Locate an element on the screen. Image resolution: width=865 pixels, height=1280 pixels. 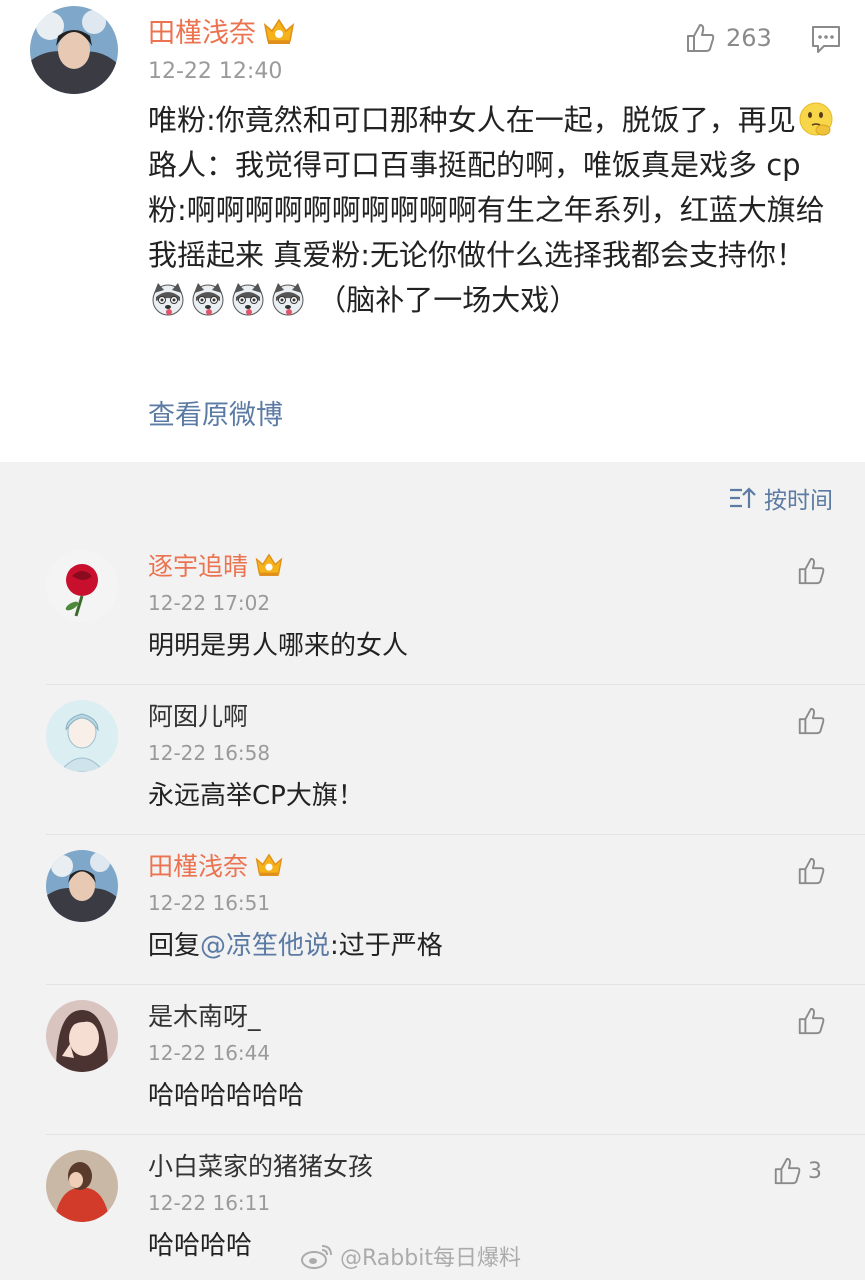
post-author-name-text: 田槿浅奈 is located at coordinates (202, 33).